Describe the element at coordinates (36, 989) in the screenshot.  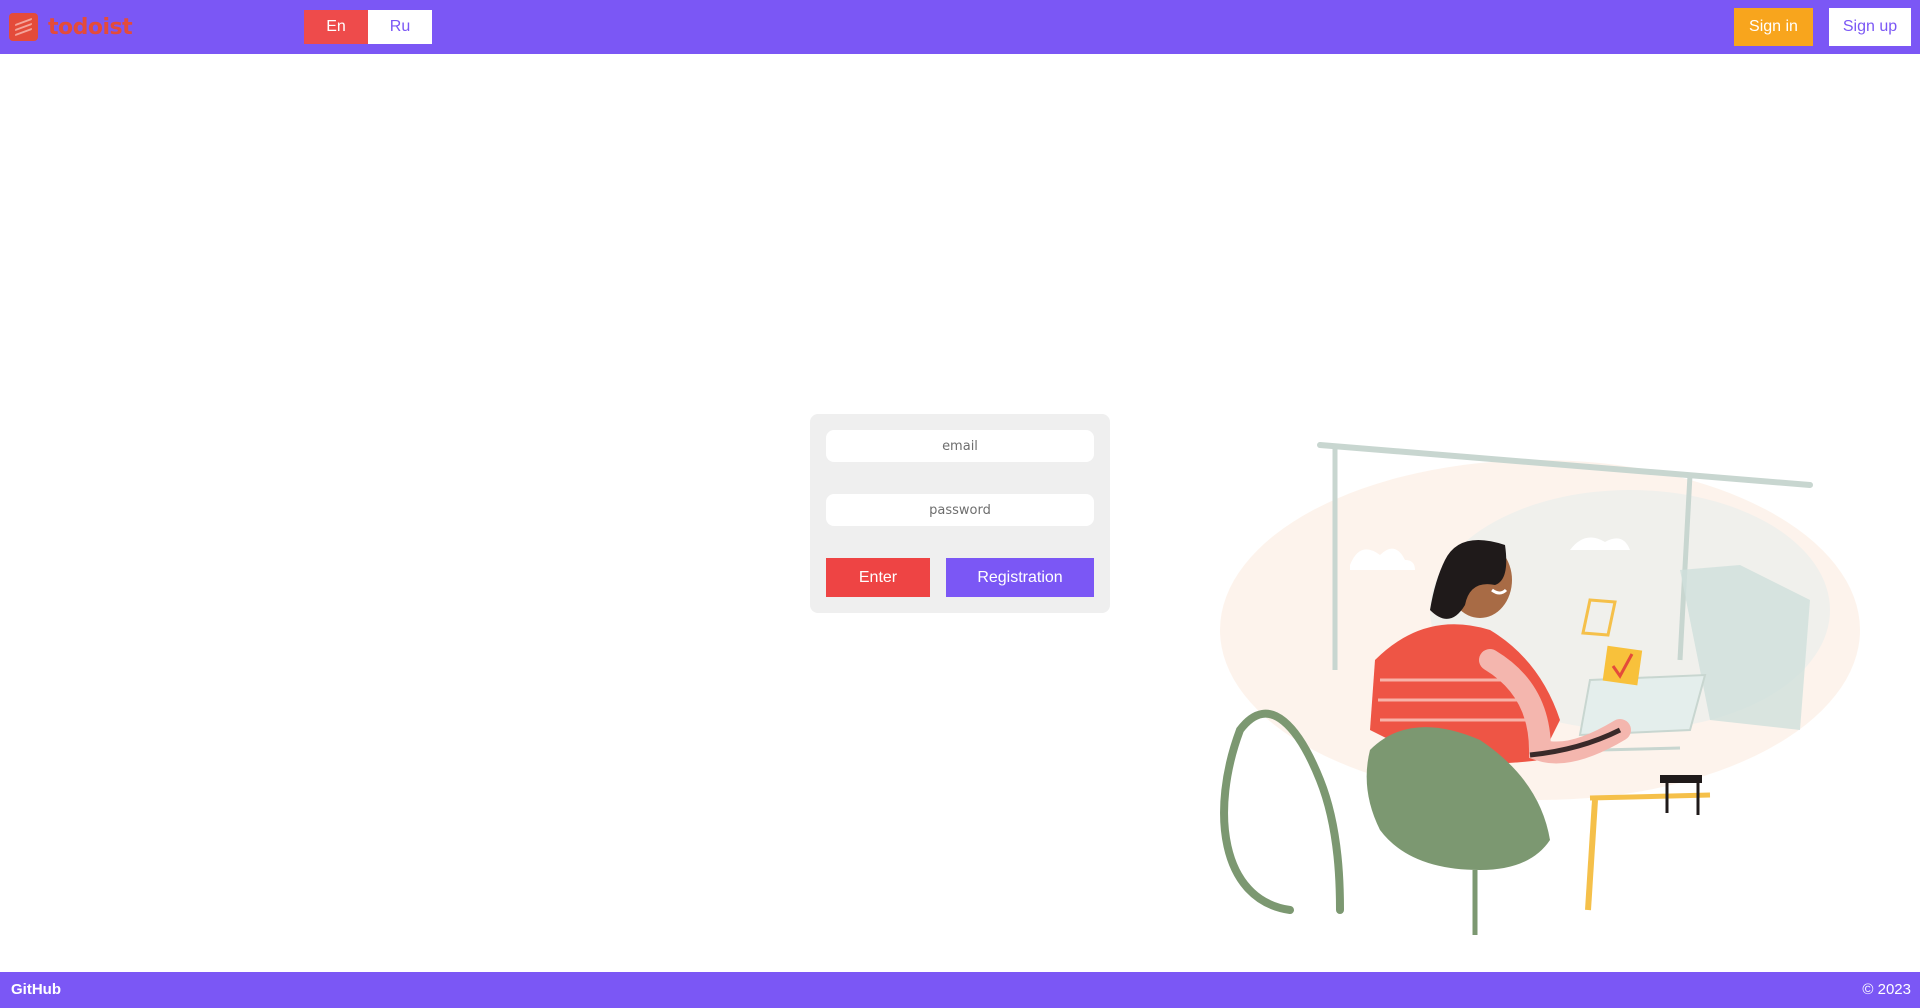
I see `github-link: GitHub` at that location.